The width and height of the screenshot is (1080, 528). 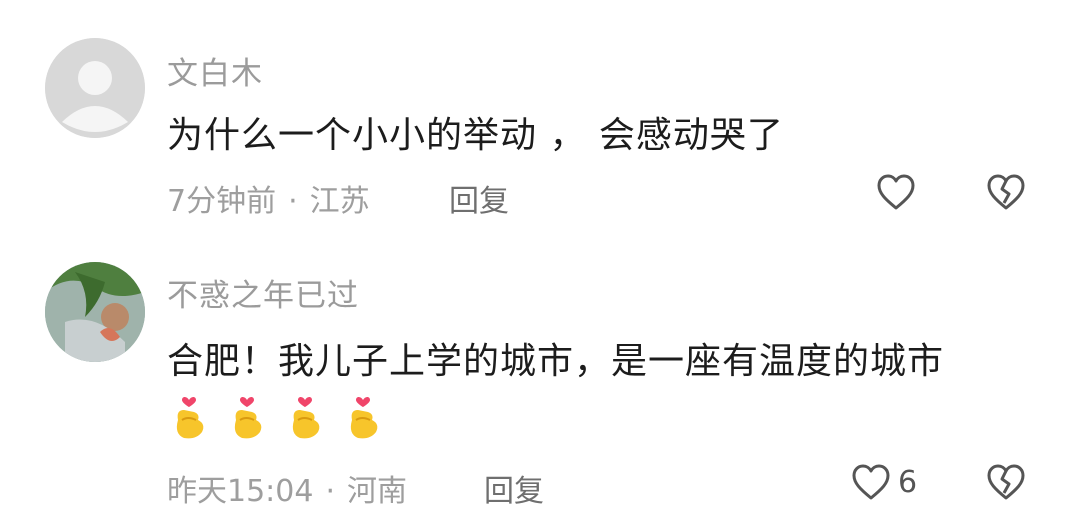 I want to click on comment-location: 江苏, so click(x=339, y=201).